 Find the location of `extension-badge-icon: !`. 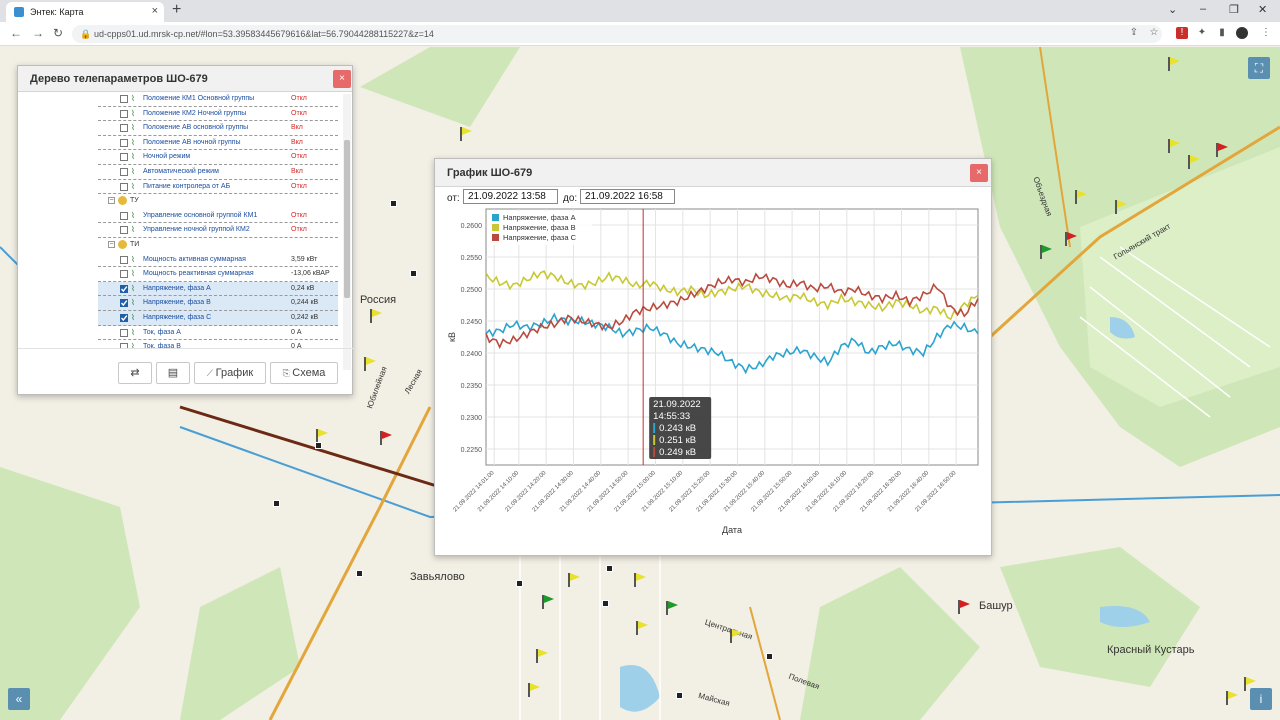

extension-badge-icon: ! is located at coordinates (1182, 33).